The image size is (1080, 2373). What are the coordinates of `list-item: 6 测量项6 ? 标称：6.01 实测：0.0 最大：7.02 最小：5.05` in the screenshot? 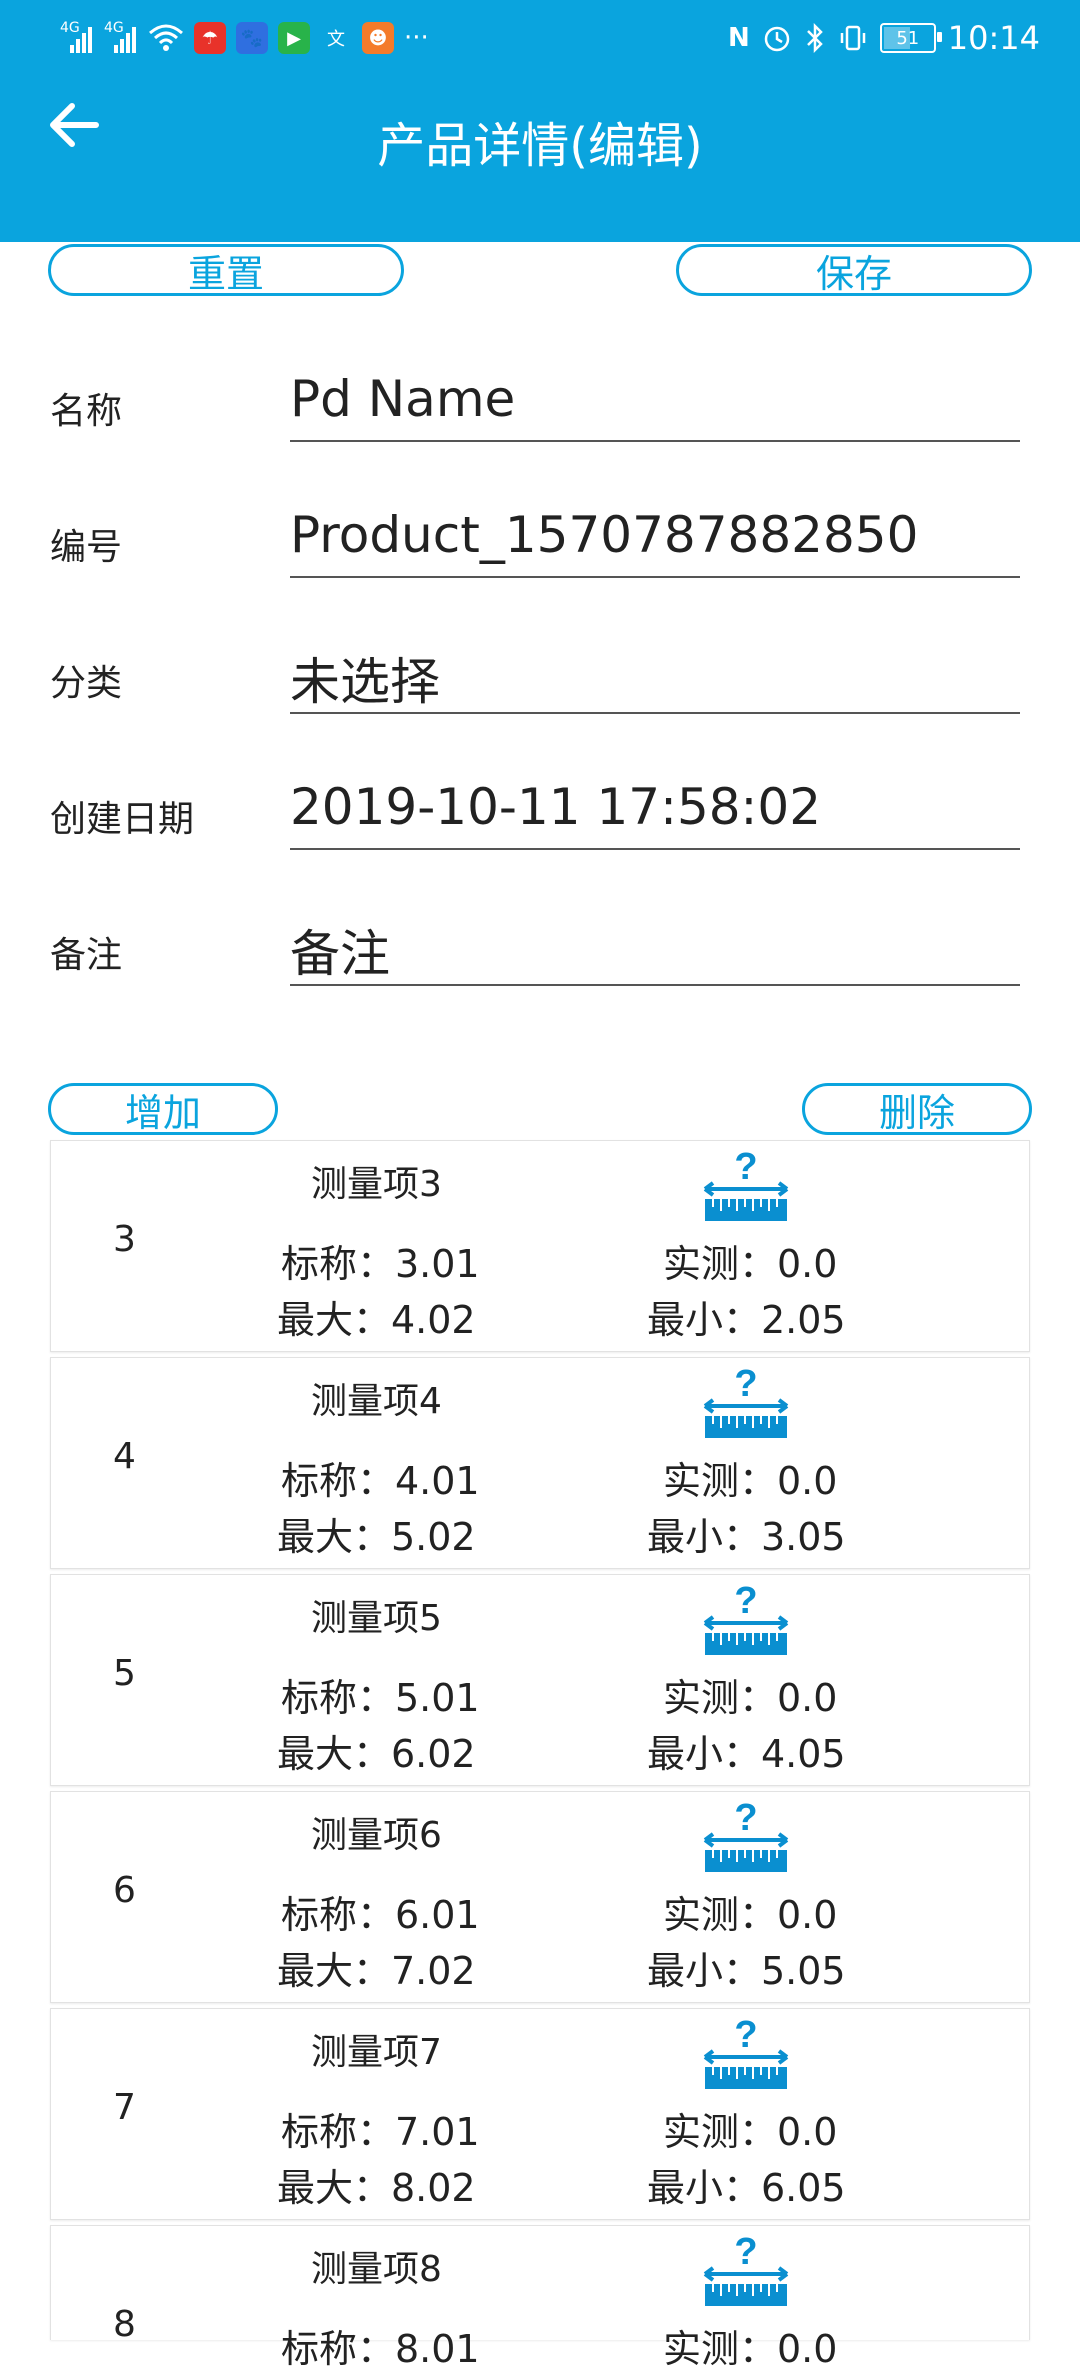 It's located at (540, 1897).